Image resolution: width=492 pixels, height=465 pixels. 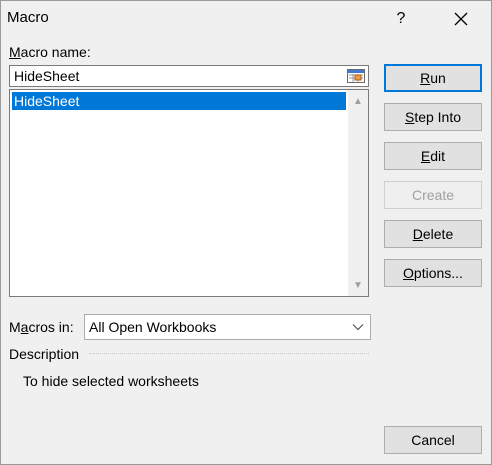 I want to click on scroll-down-arrow-icon: ▼, so click(x=358, y=285).